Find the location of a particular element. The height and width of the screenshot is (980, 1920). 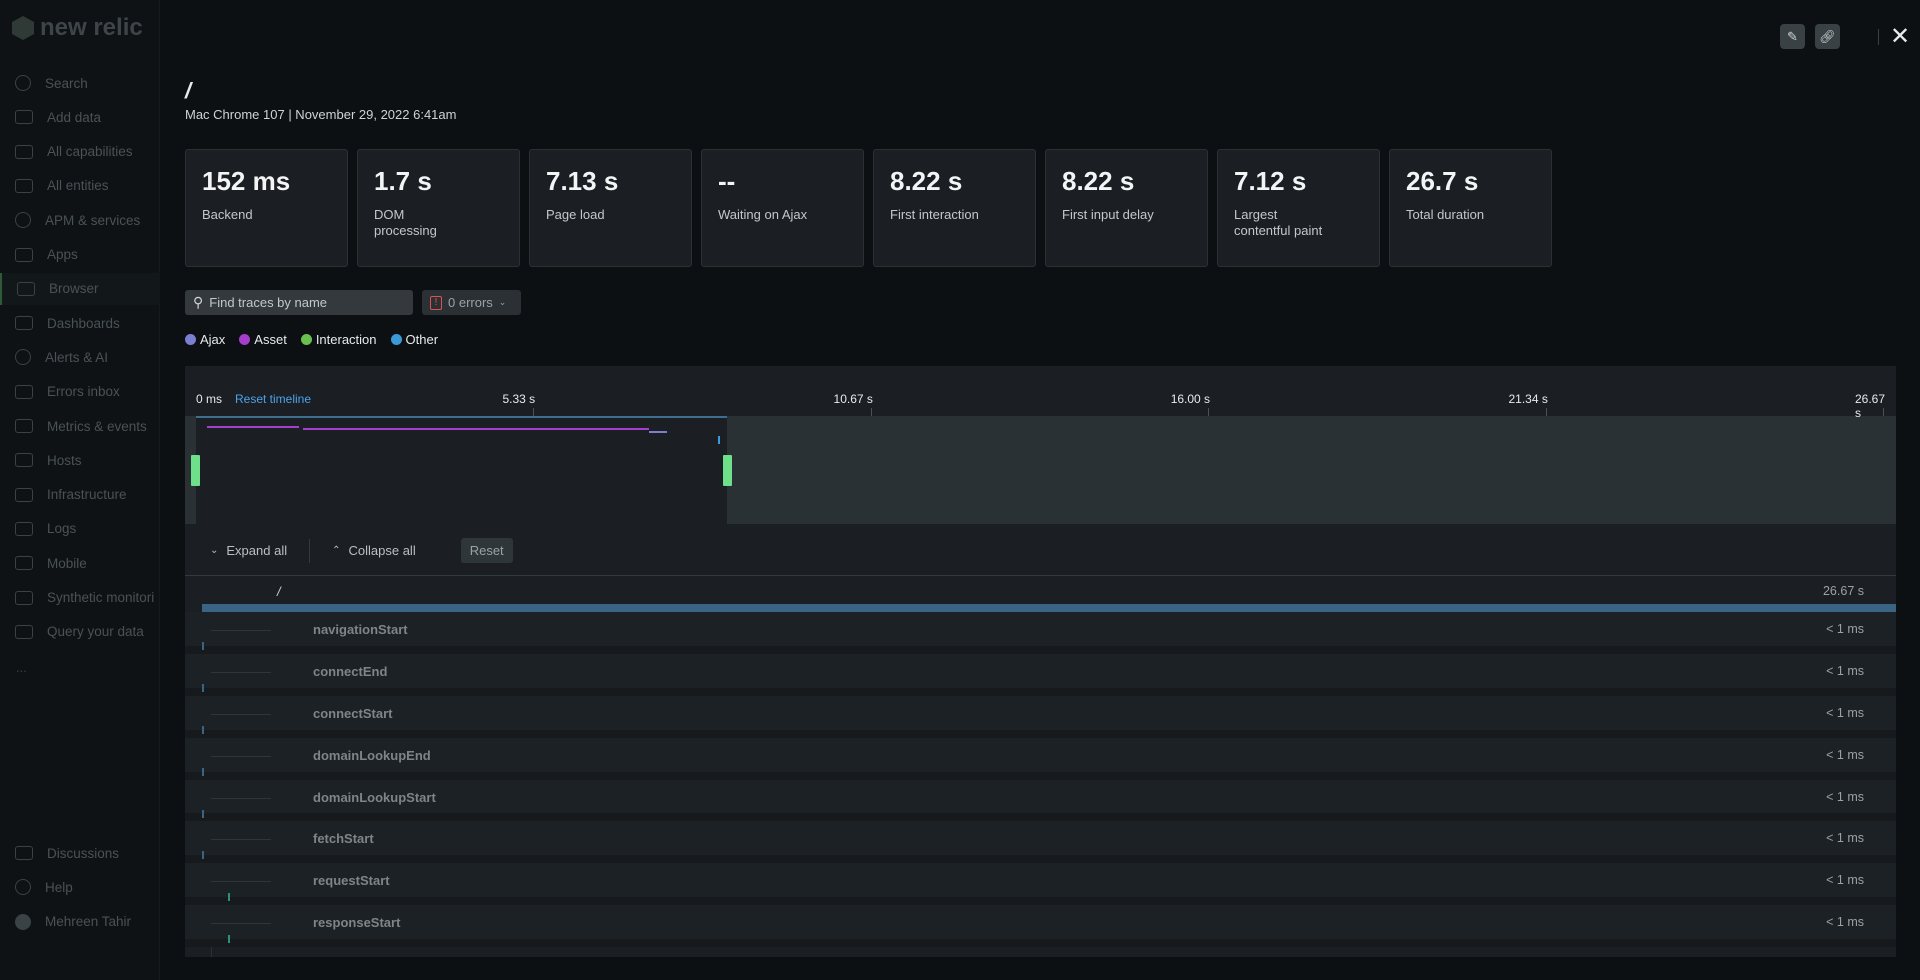

sidebar-item-label: Apps is located at coordinates (62, 254).